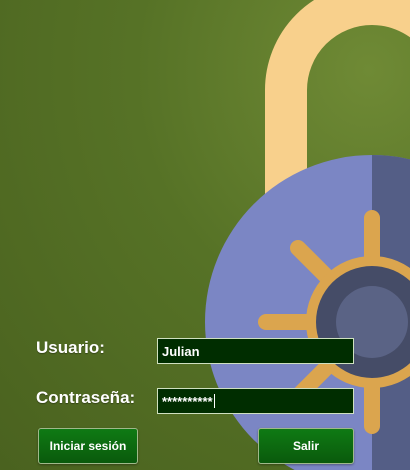  What do you see at coordinates (214, 401) in the screenshot?
I see `text-cursor` at bounding box center [214, 401].